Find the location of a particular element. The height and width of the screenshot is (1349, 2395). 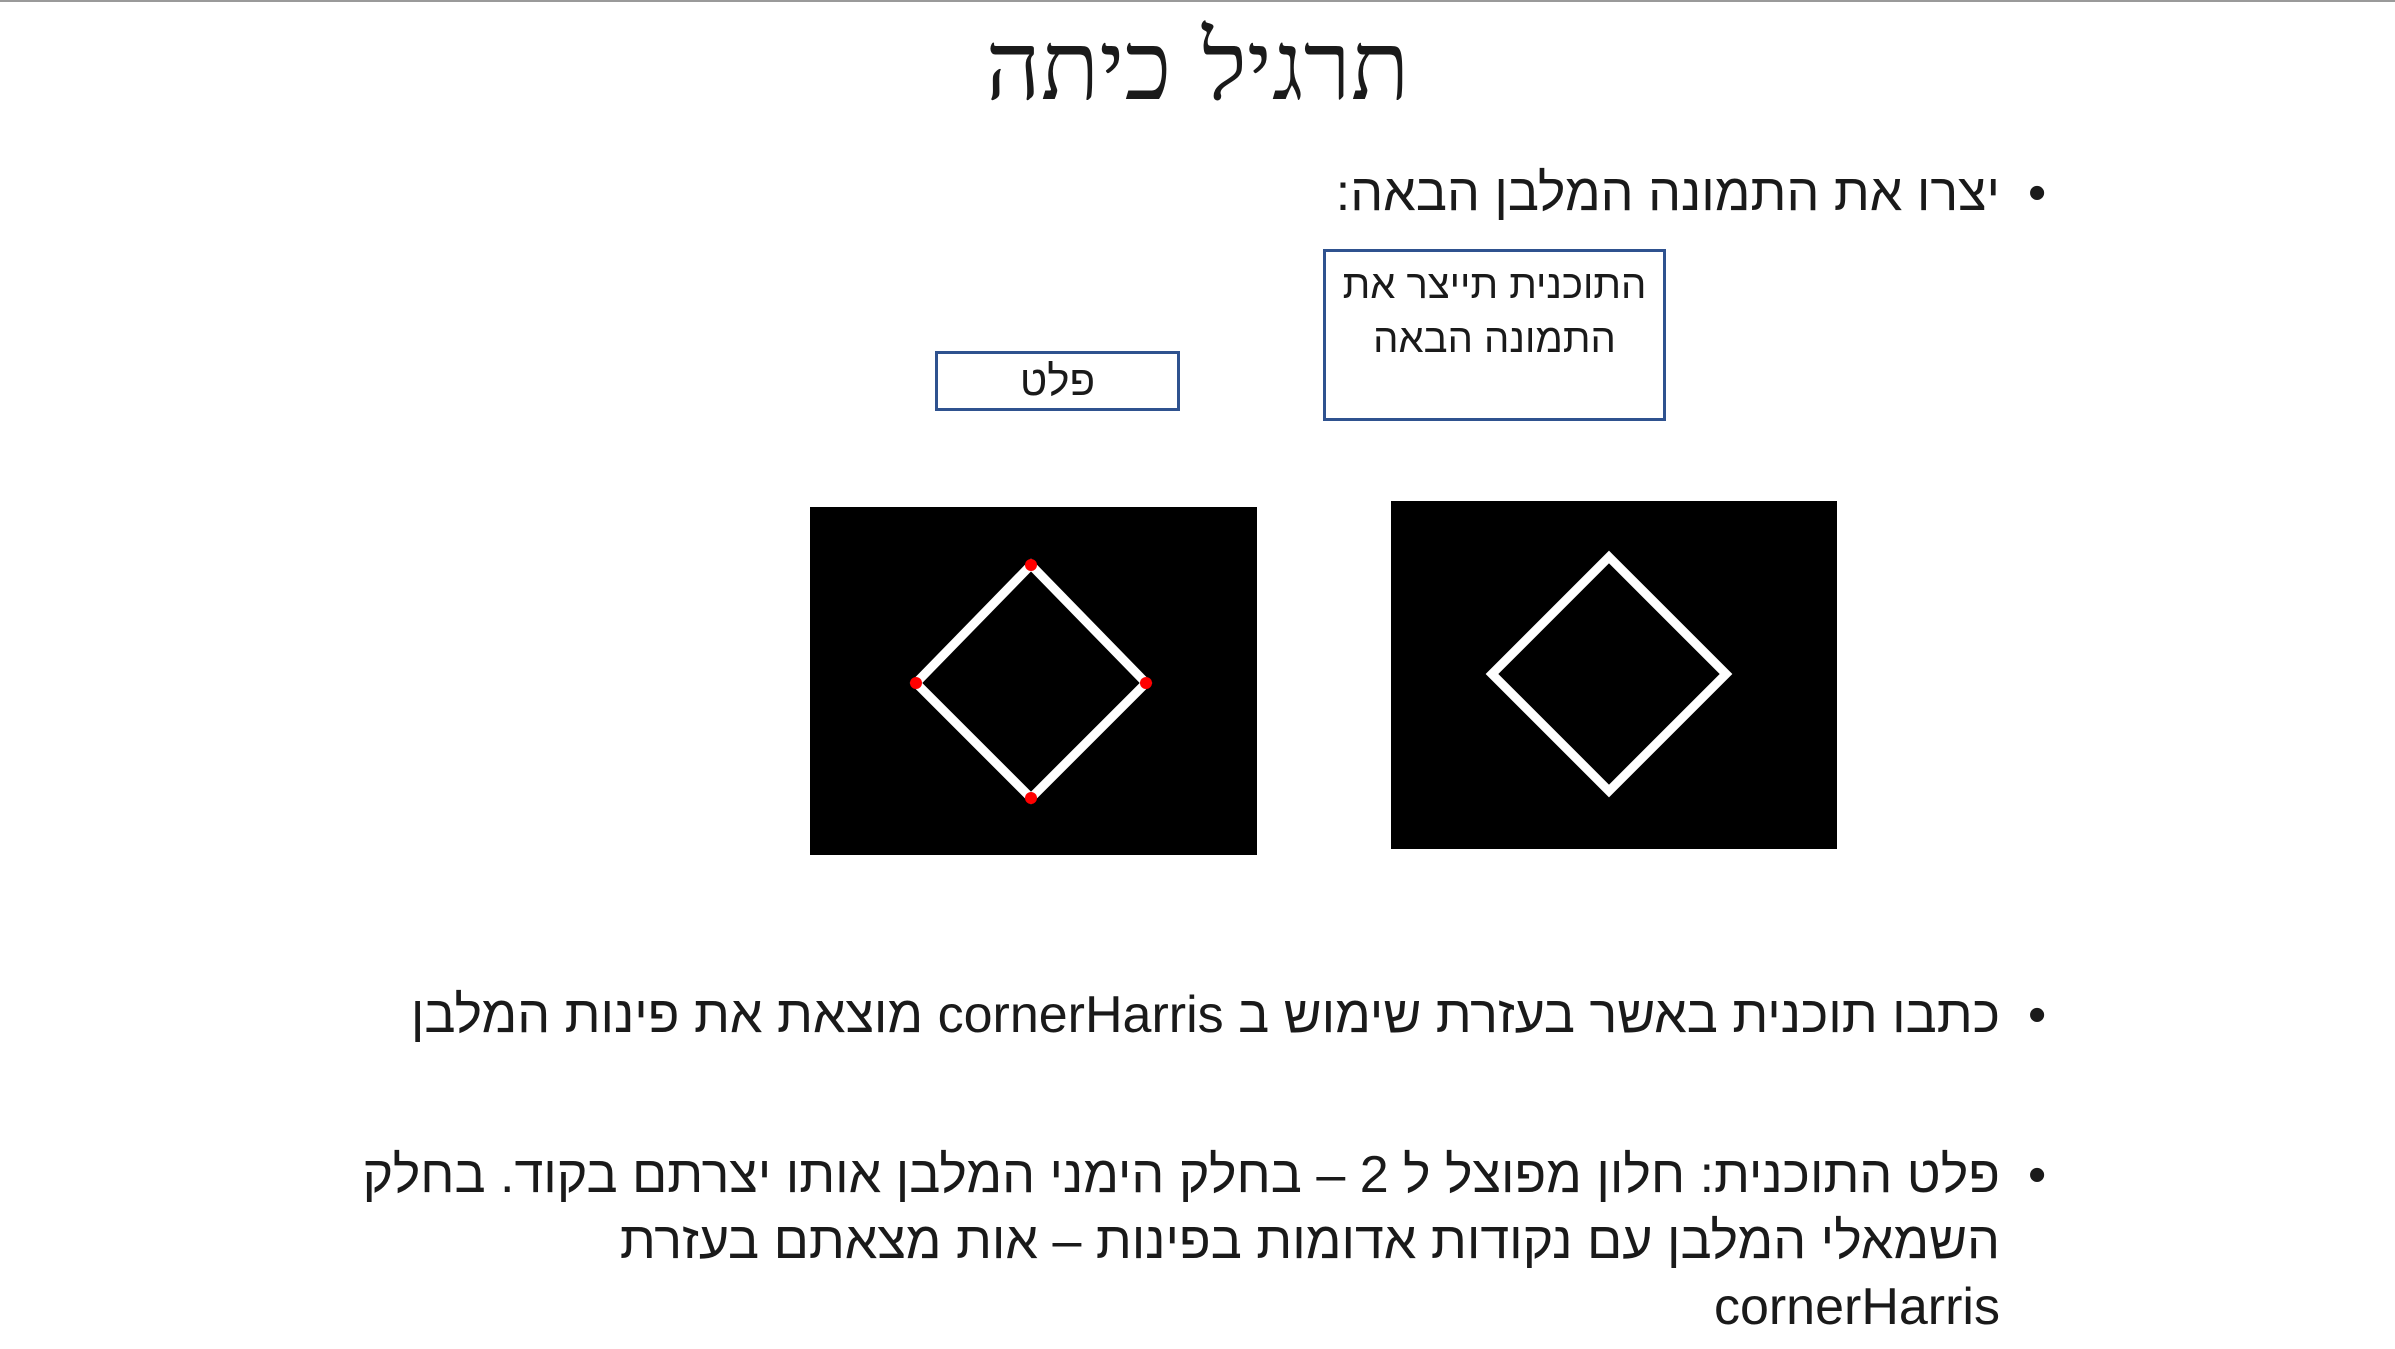

corner-point-bottom is located at coordinates (1031, 798).